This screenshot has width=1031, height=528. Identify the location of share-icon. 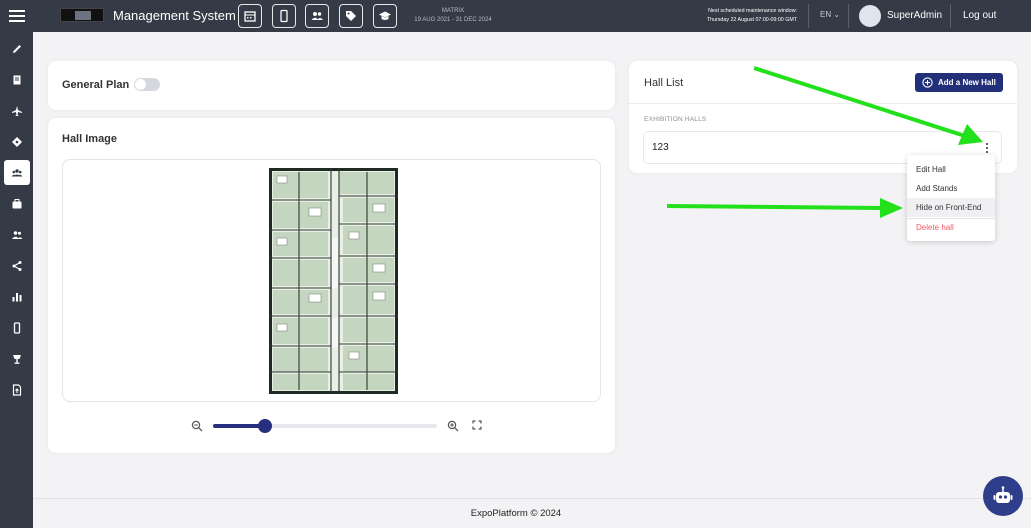
(17, 265).